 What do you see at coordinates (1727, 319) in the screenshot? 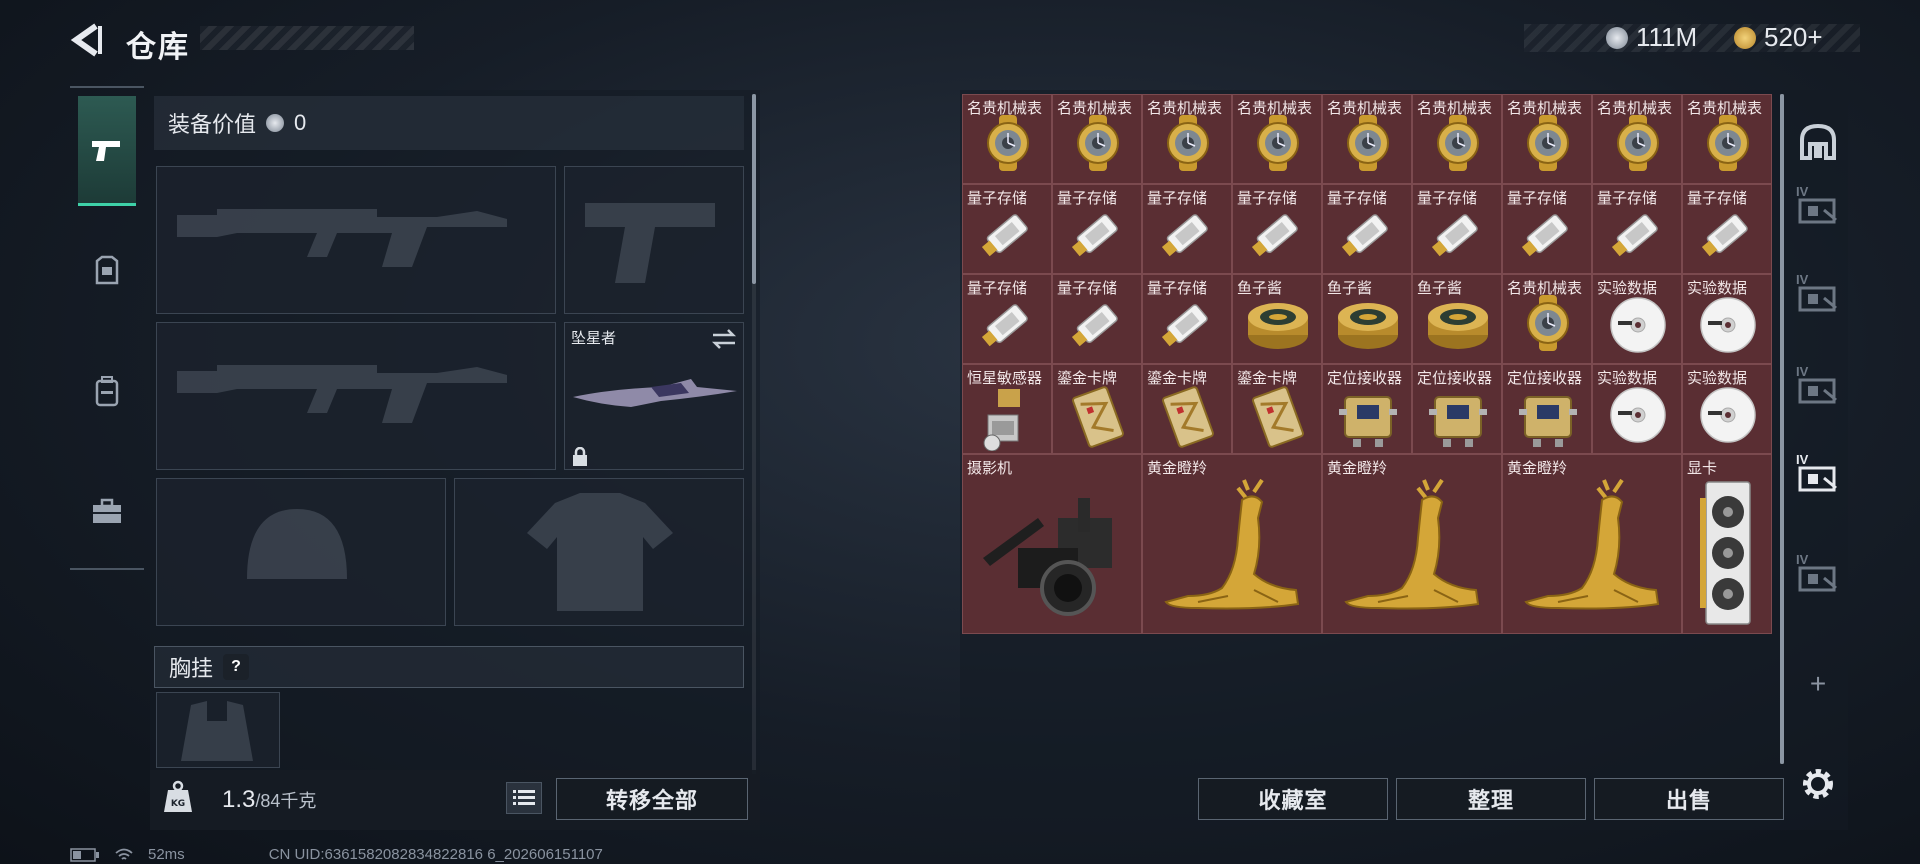
I see `storage-item-row3-8: 实验数据` at bounding box center [1727, 319].